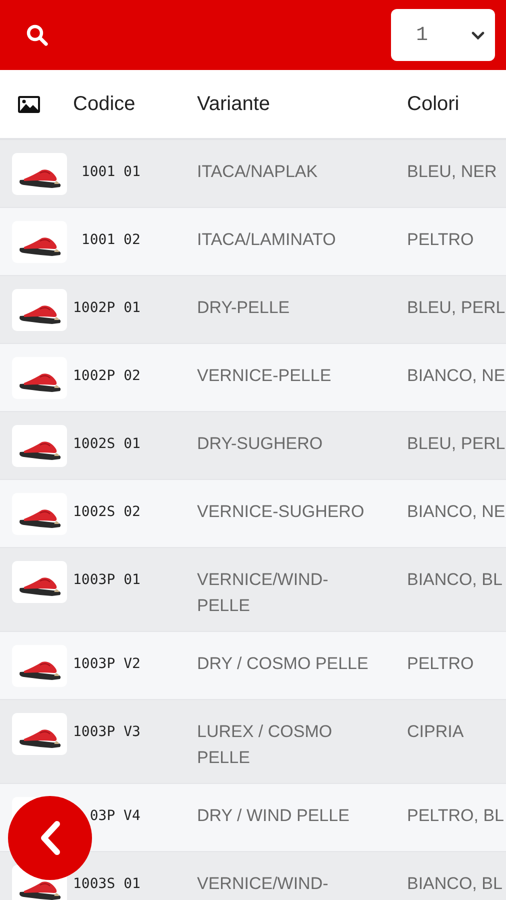 This screenshot has height=900, width=506. I want to click on column-header: Codice, so click(104, 104).